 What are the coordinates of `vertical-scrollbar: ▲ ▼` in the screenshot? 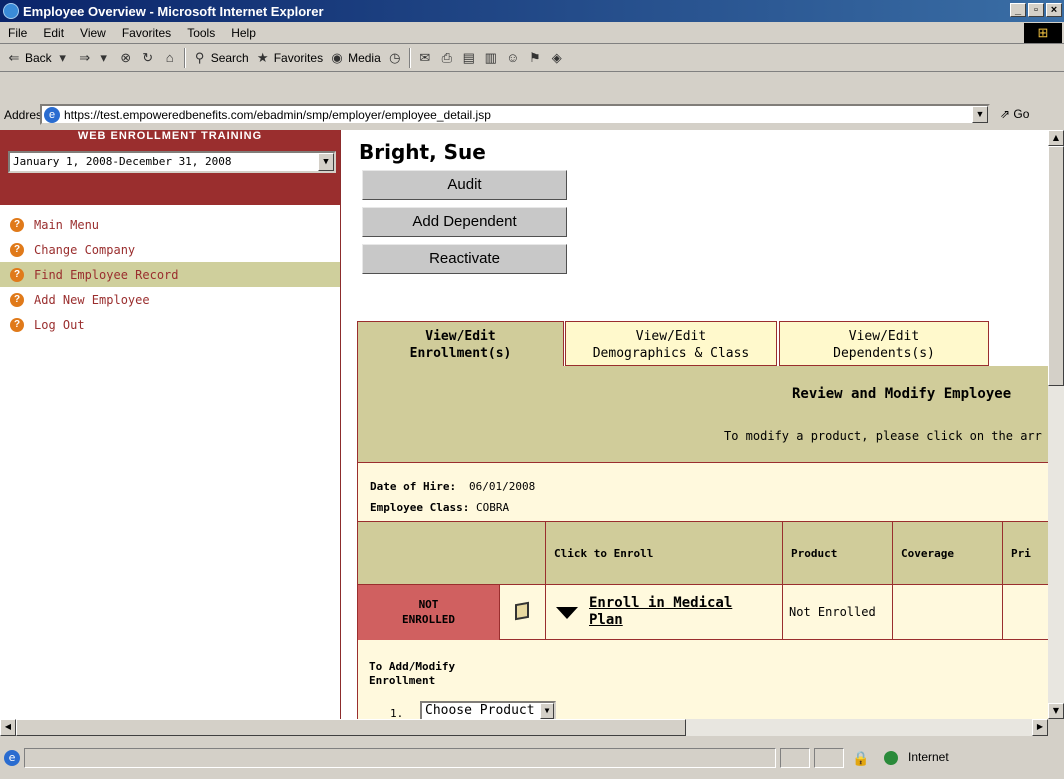 It's located at (1056, 424).